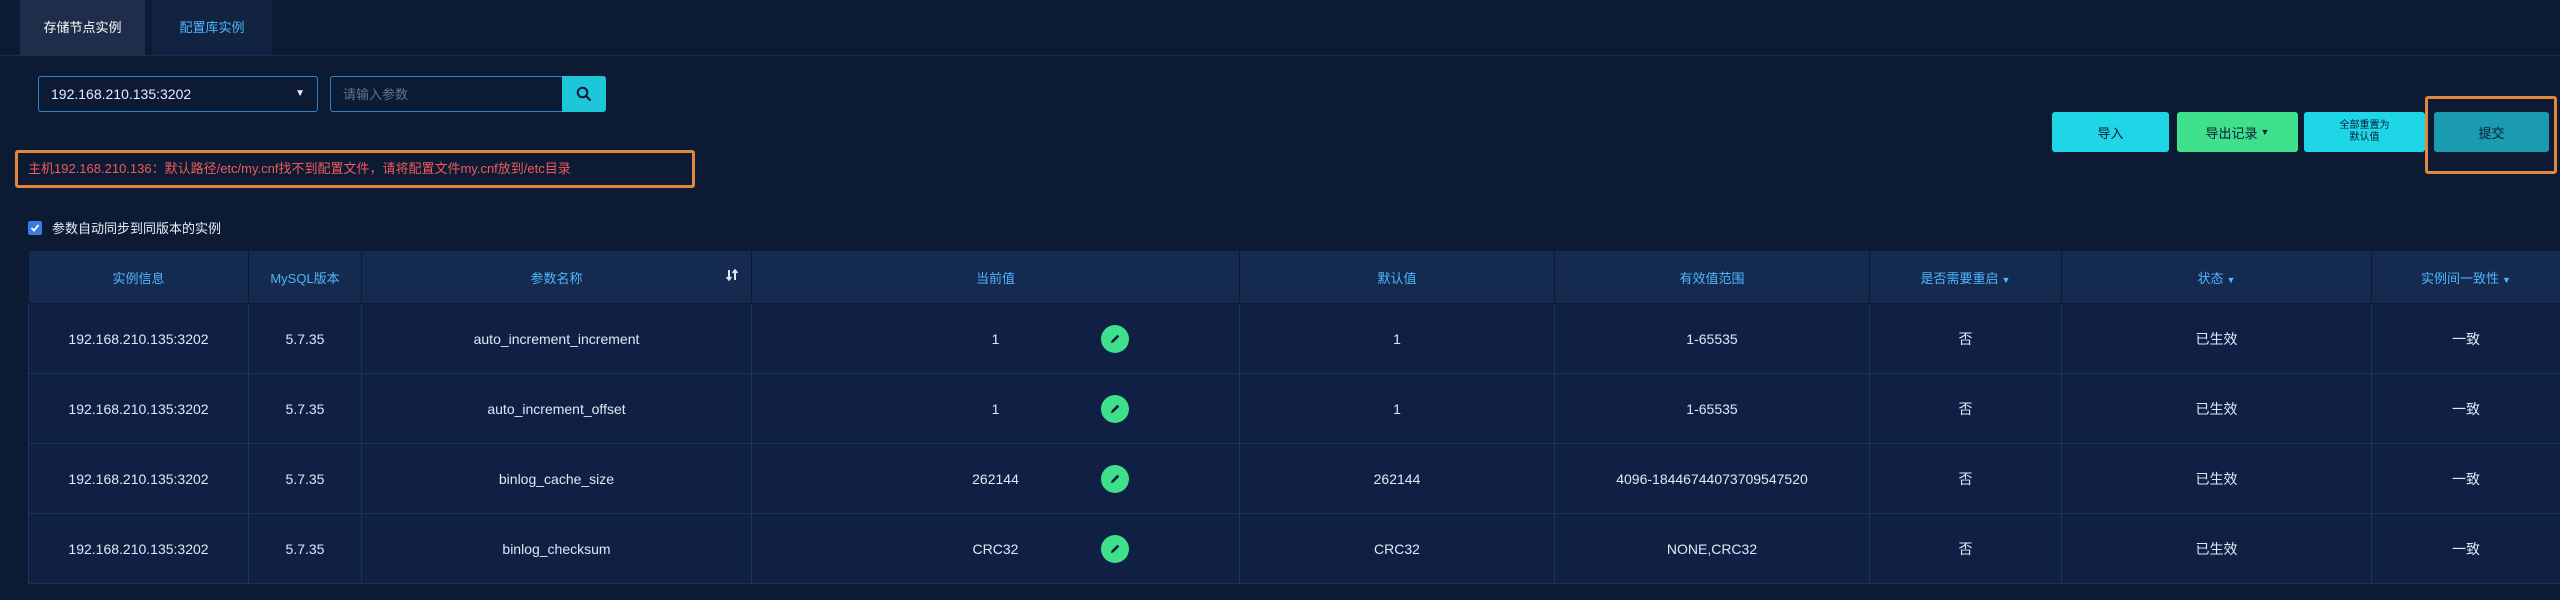 The width and height of the screenshot is (2560, 600). What do you see at coordinates (2210, 278) in the screenshot?
I see `col-header-status-label: 状态` at bounding box center [2210, 278].